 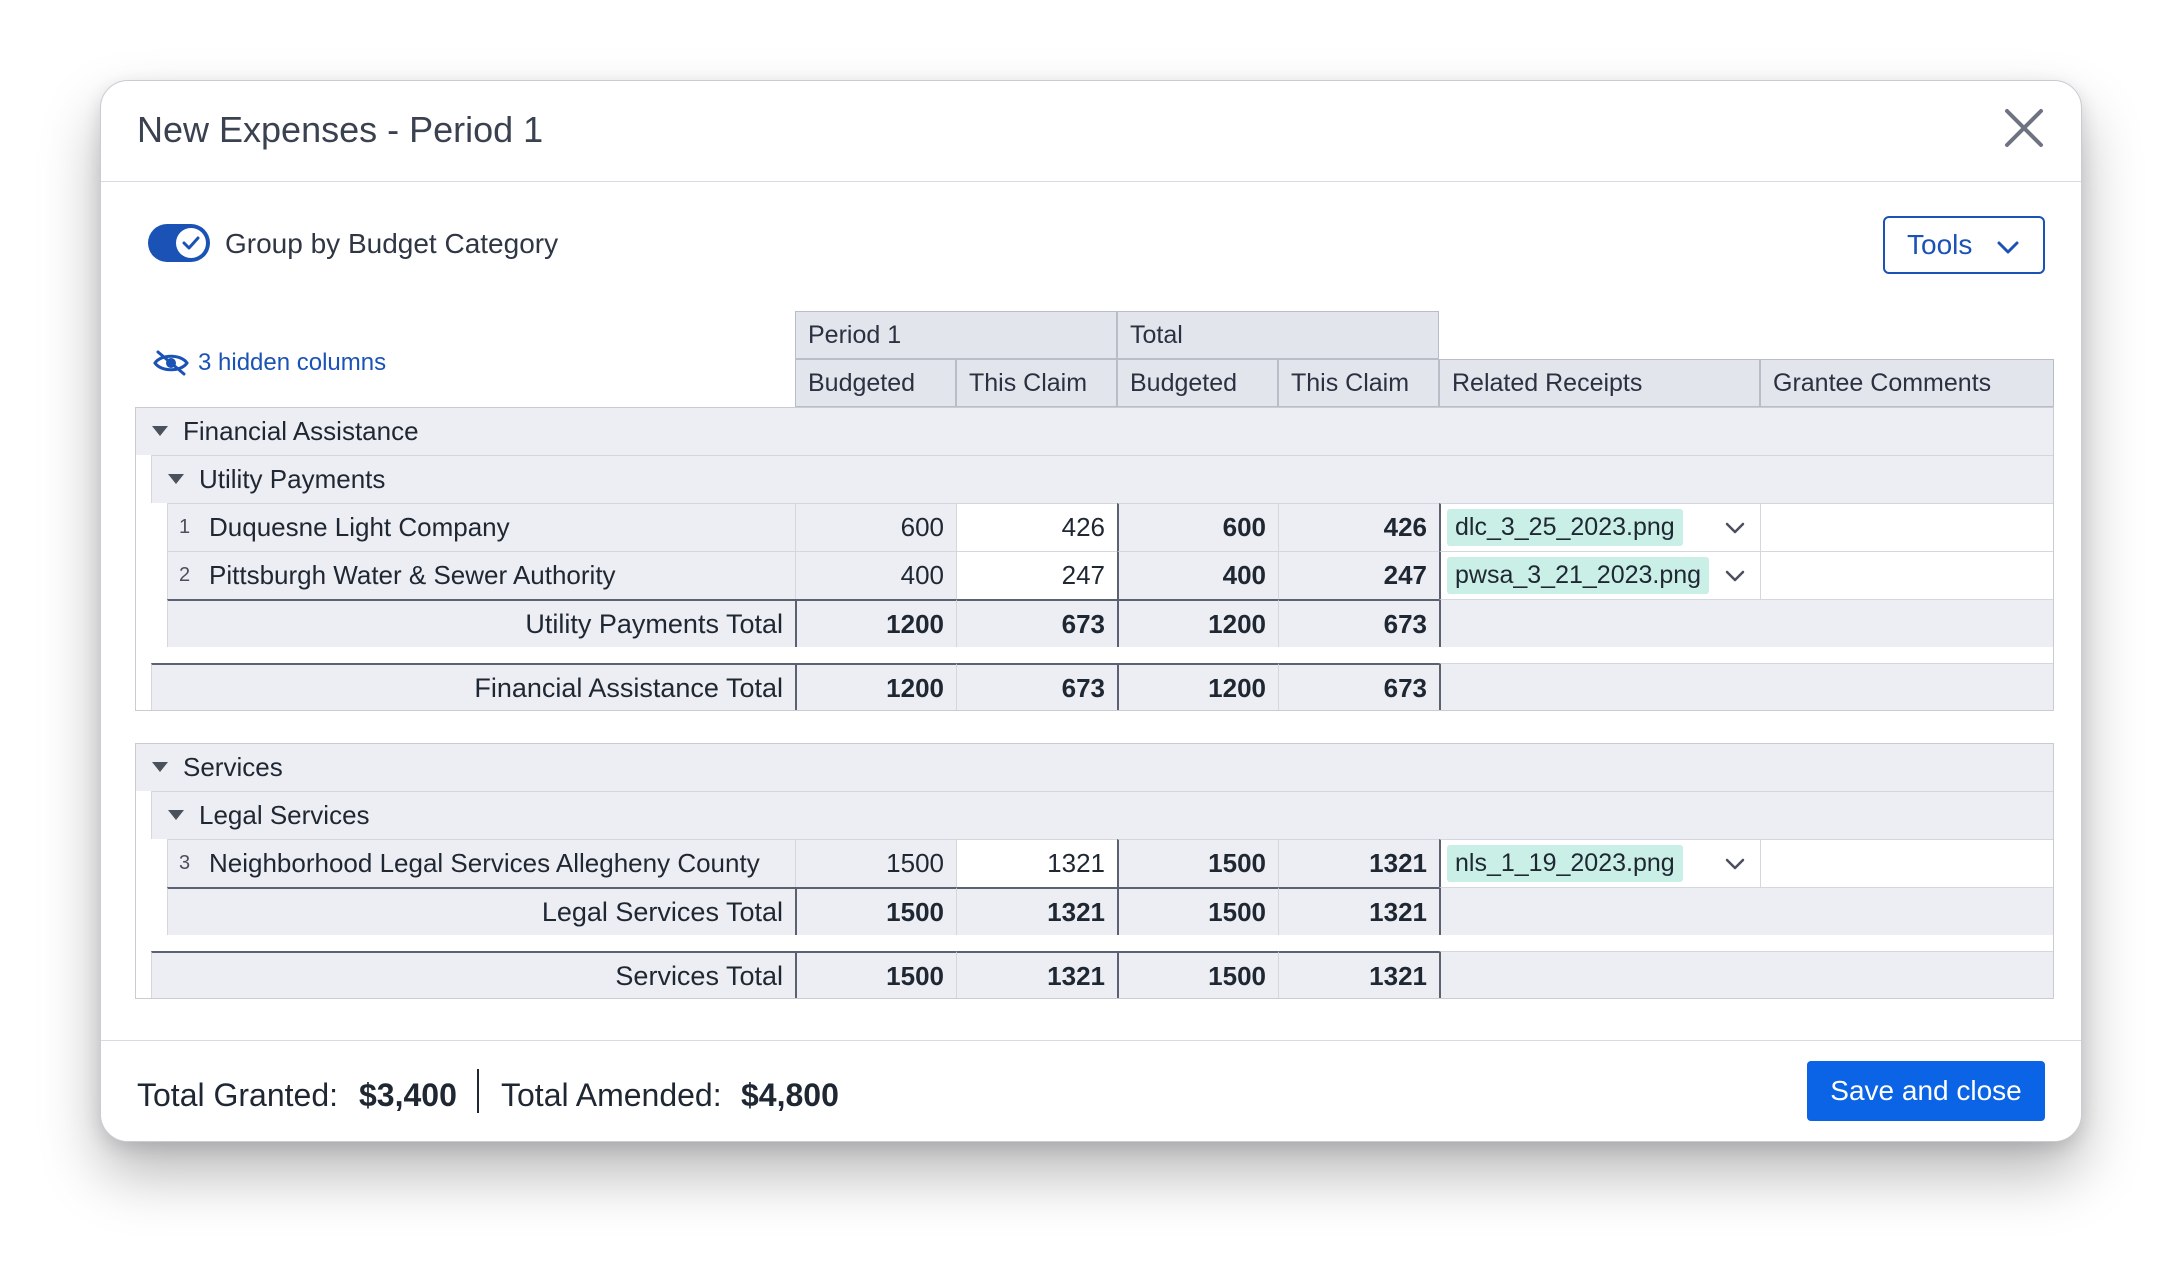 I want to click on column-header: Grantee Comments, so click(x=1907, y=383).